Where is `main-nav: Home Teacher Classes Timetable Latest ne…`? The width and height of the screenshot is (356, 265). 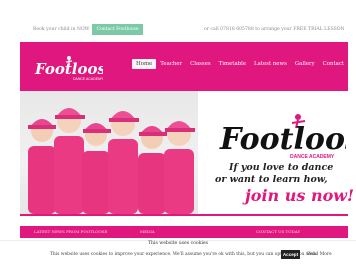 main-nav: Home Teacher Classes Timetable Latest ne… is located at coordinates (240, 64).